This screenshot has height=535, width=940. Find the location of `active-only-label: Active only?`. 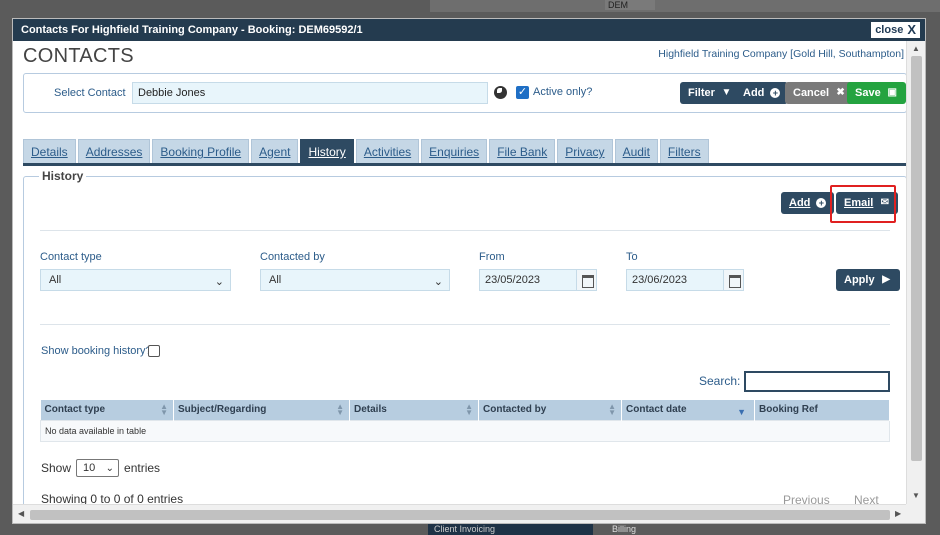

active-only-label: Active only? is located at coordinates (563, 92).